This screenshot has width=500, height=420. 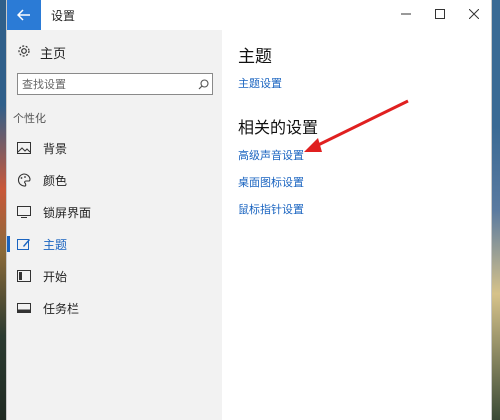 I want to click on close-icon, so click(x=474, y=15).